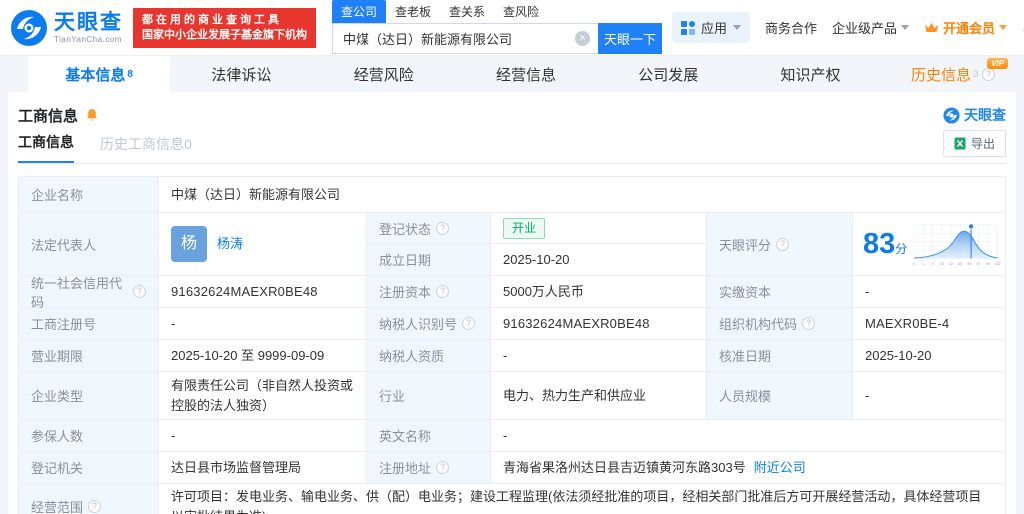 The height and width of the screenshot is (514, 1024). What do you see at coordinates (89, 436) in the screenshot?
I see `field-label-insured-count: 参保人数` at bounding box center [89, 436].